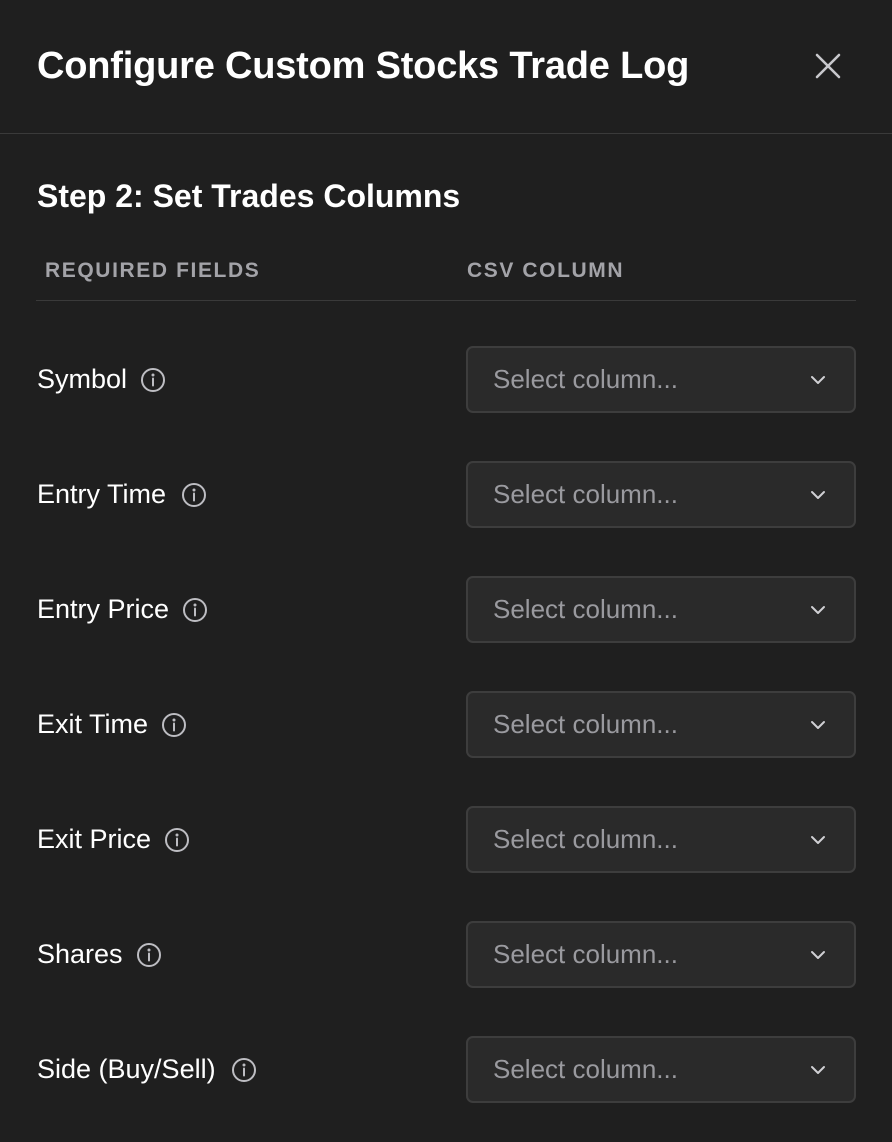 This screenshot has height=1142, width=892. What do you see at coordinates (80, 954) in the screenshot?
I see `field-label: Shares` at bounding box center [80, 954].